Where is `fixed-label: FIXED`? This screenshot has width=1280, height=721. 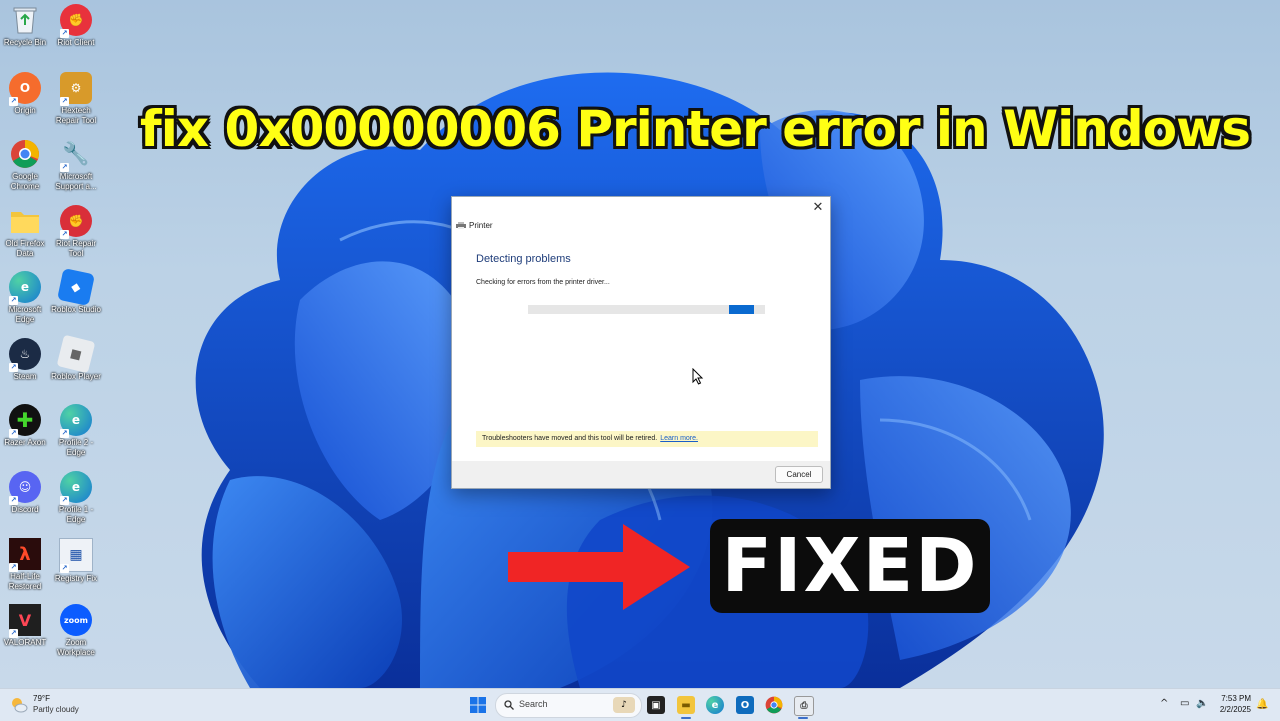
fixed-label: FIXED is located at coordinates (850, 566).